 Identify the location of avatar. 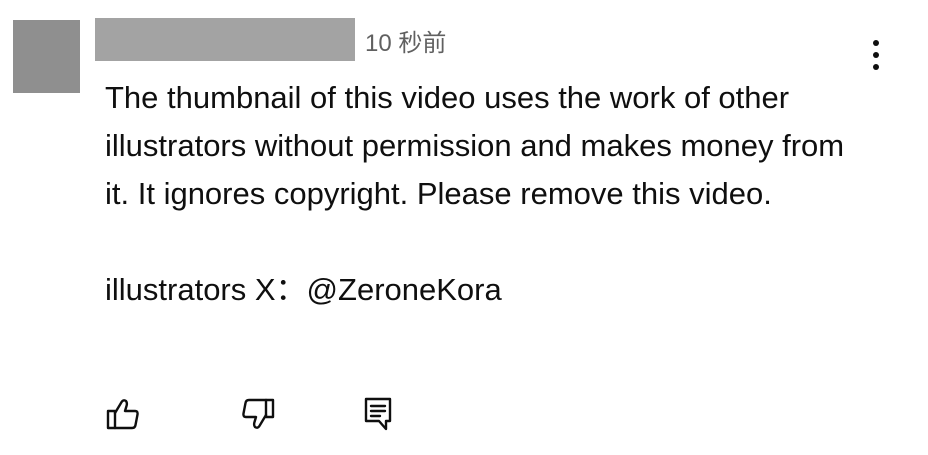
(46, 56).